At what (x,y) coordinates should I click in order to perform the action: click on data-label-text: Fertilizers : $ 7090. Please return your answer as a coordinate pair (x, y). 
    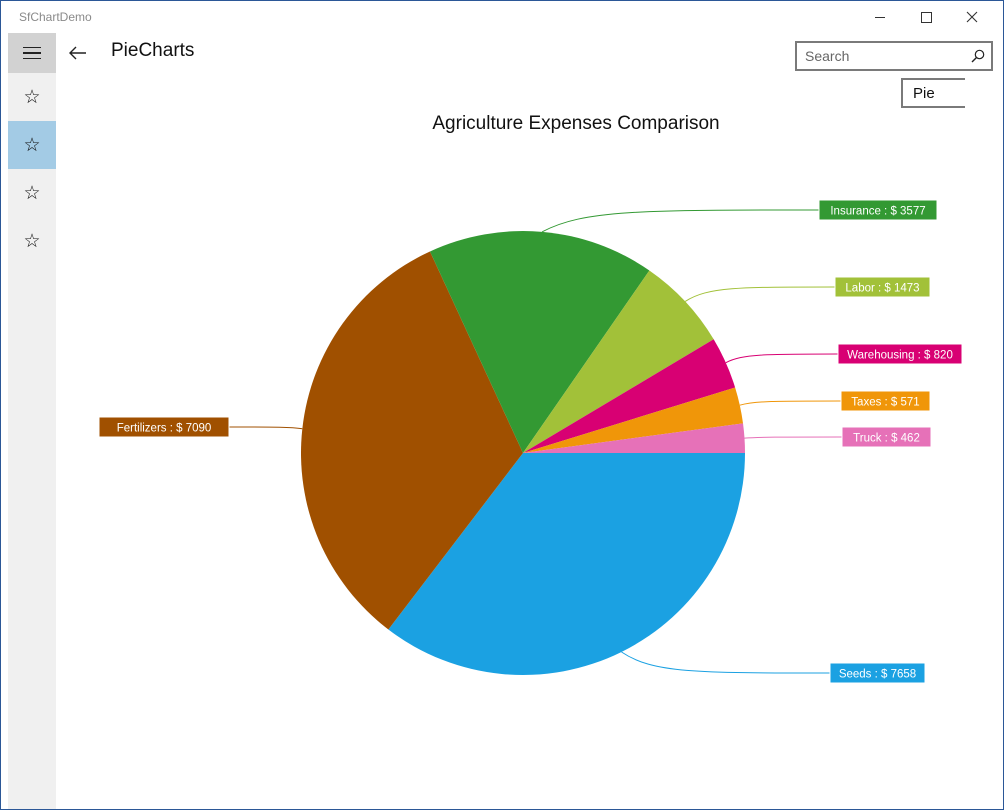
    Looking at the image, I should click on (164, 429).